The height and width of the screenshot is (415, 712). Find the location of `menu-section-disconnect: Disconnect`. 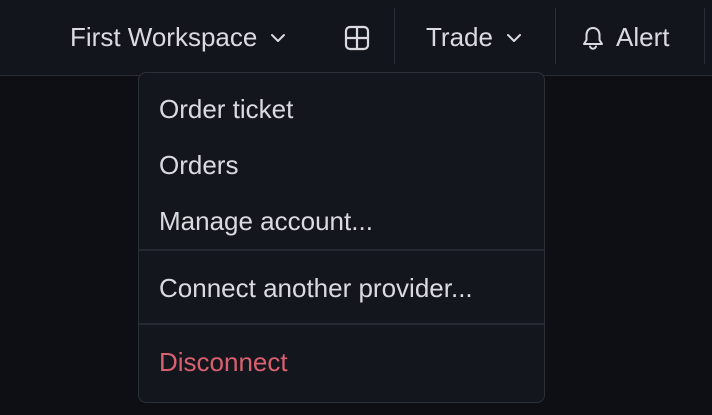

menu-section-disconnect: Disconnect is located at coordinates (341, 362).